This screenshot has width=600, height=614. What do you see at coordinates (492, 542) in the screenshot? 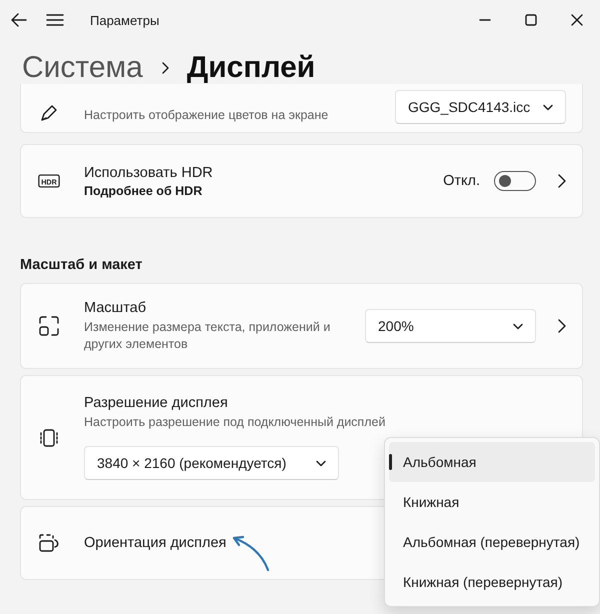
I see `menu-item: Альбомная (перевернутая)` at bounding box center [492, 542].